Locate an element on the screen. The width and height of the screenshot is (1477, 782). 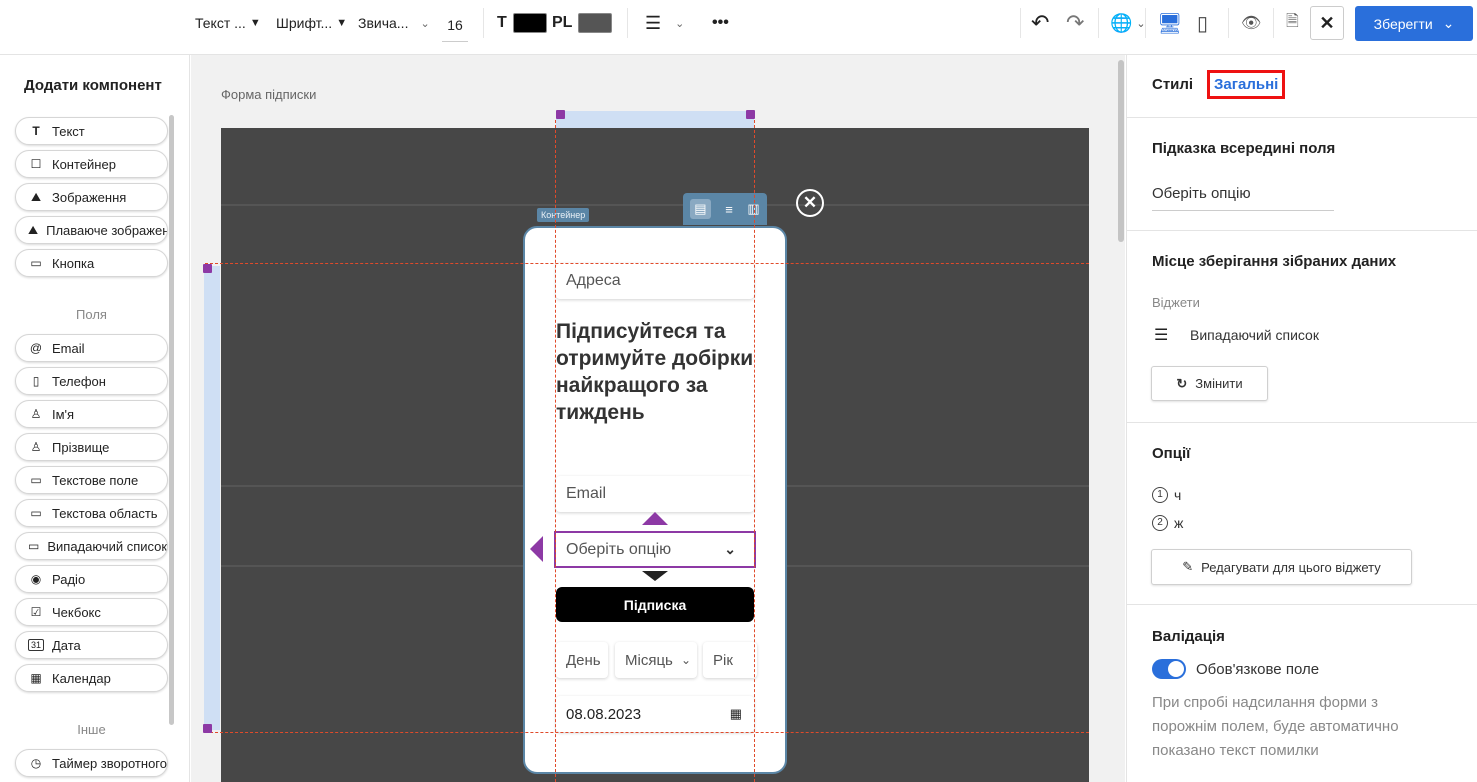
lang-color-picker: PL is located at coordinates (582, 23).